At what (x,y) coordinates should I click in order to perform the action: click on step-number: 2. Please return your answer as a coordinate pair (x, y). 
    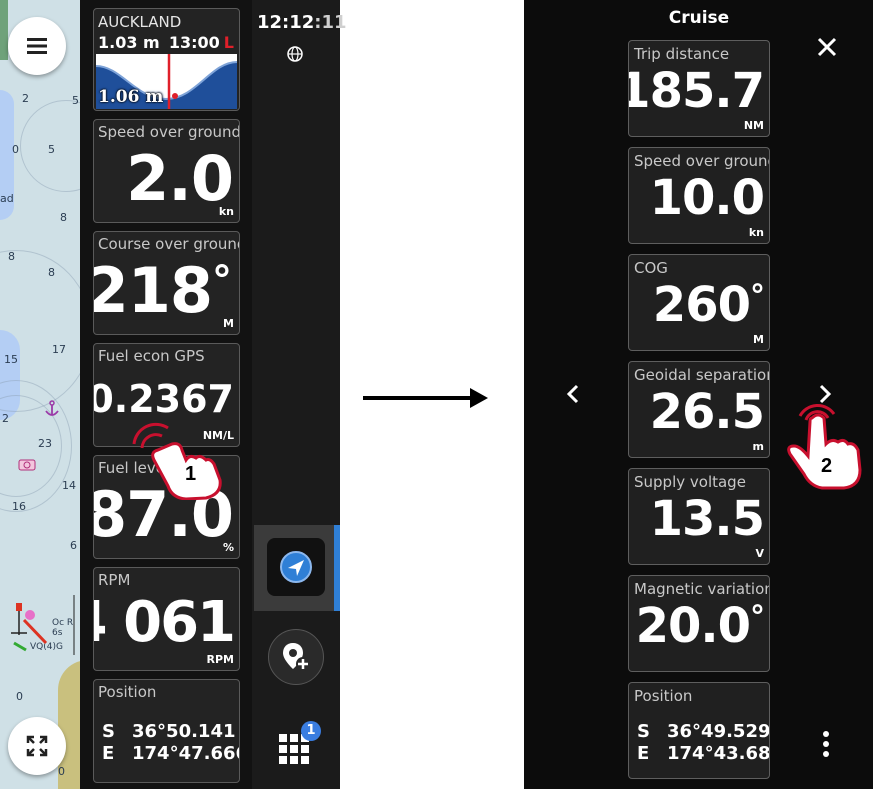
    Looking at the image, I should click on (827, 466).